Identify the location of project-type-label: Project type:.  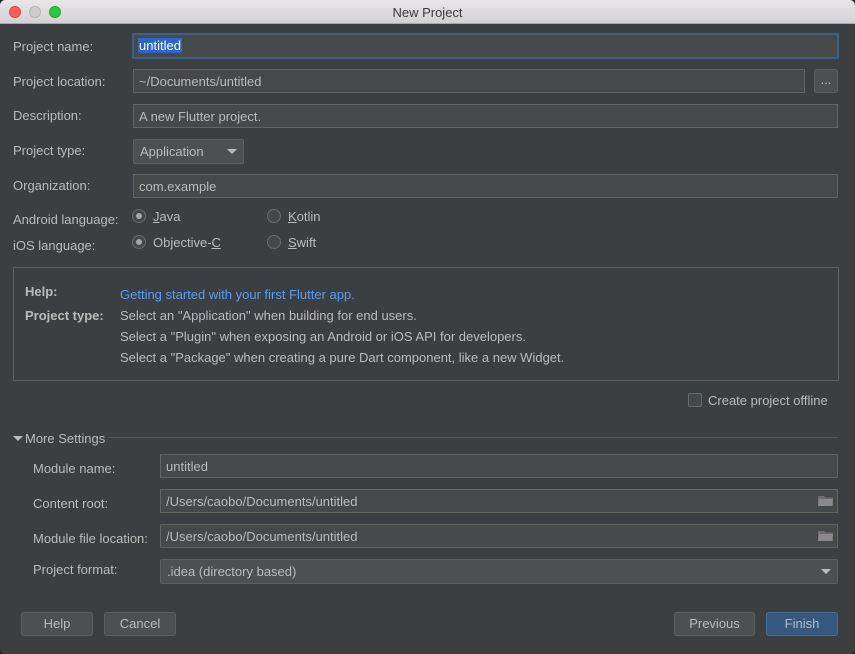
(49, 150).